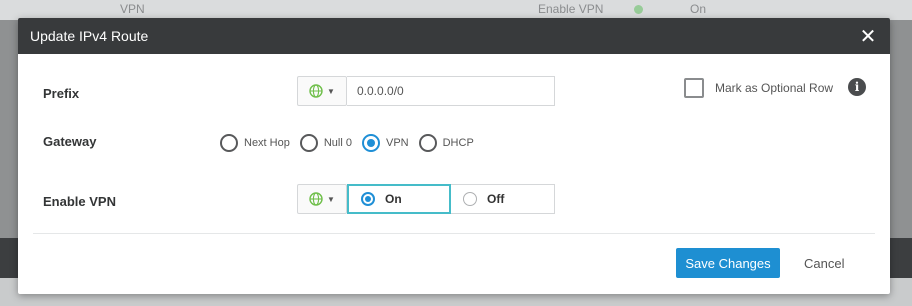  I want to click on optional-row-checkbox, so click(694, 88).